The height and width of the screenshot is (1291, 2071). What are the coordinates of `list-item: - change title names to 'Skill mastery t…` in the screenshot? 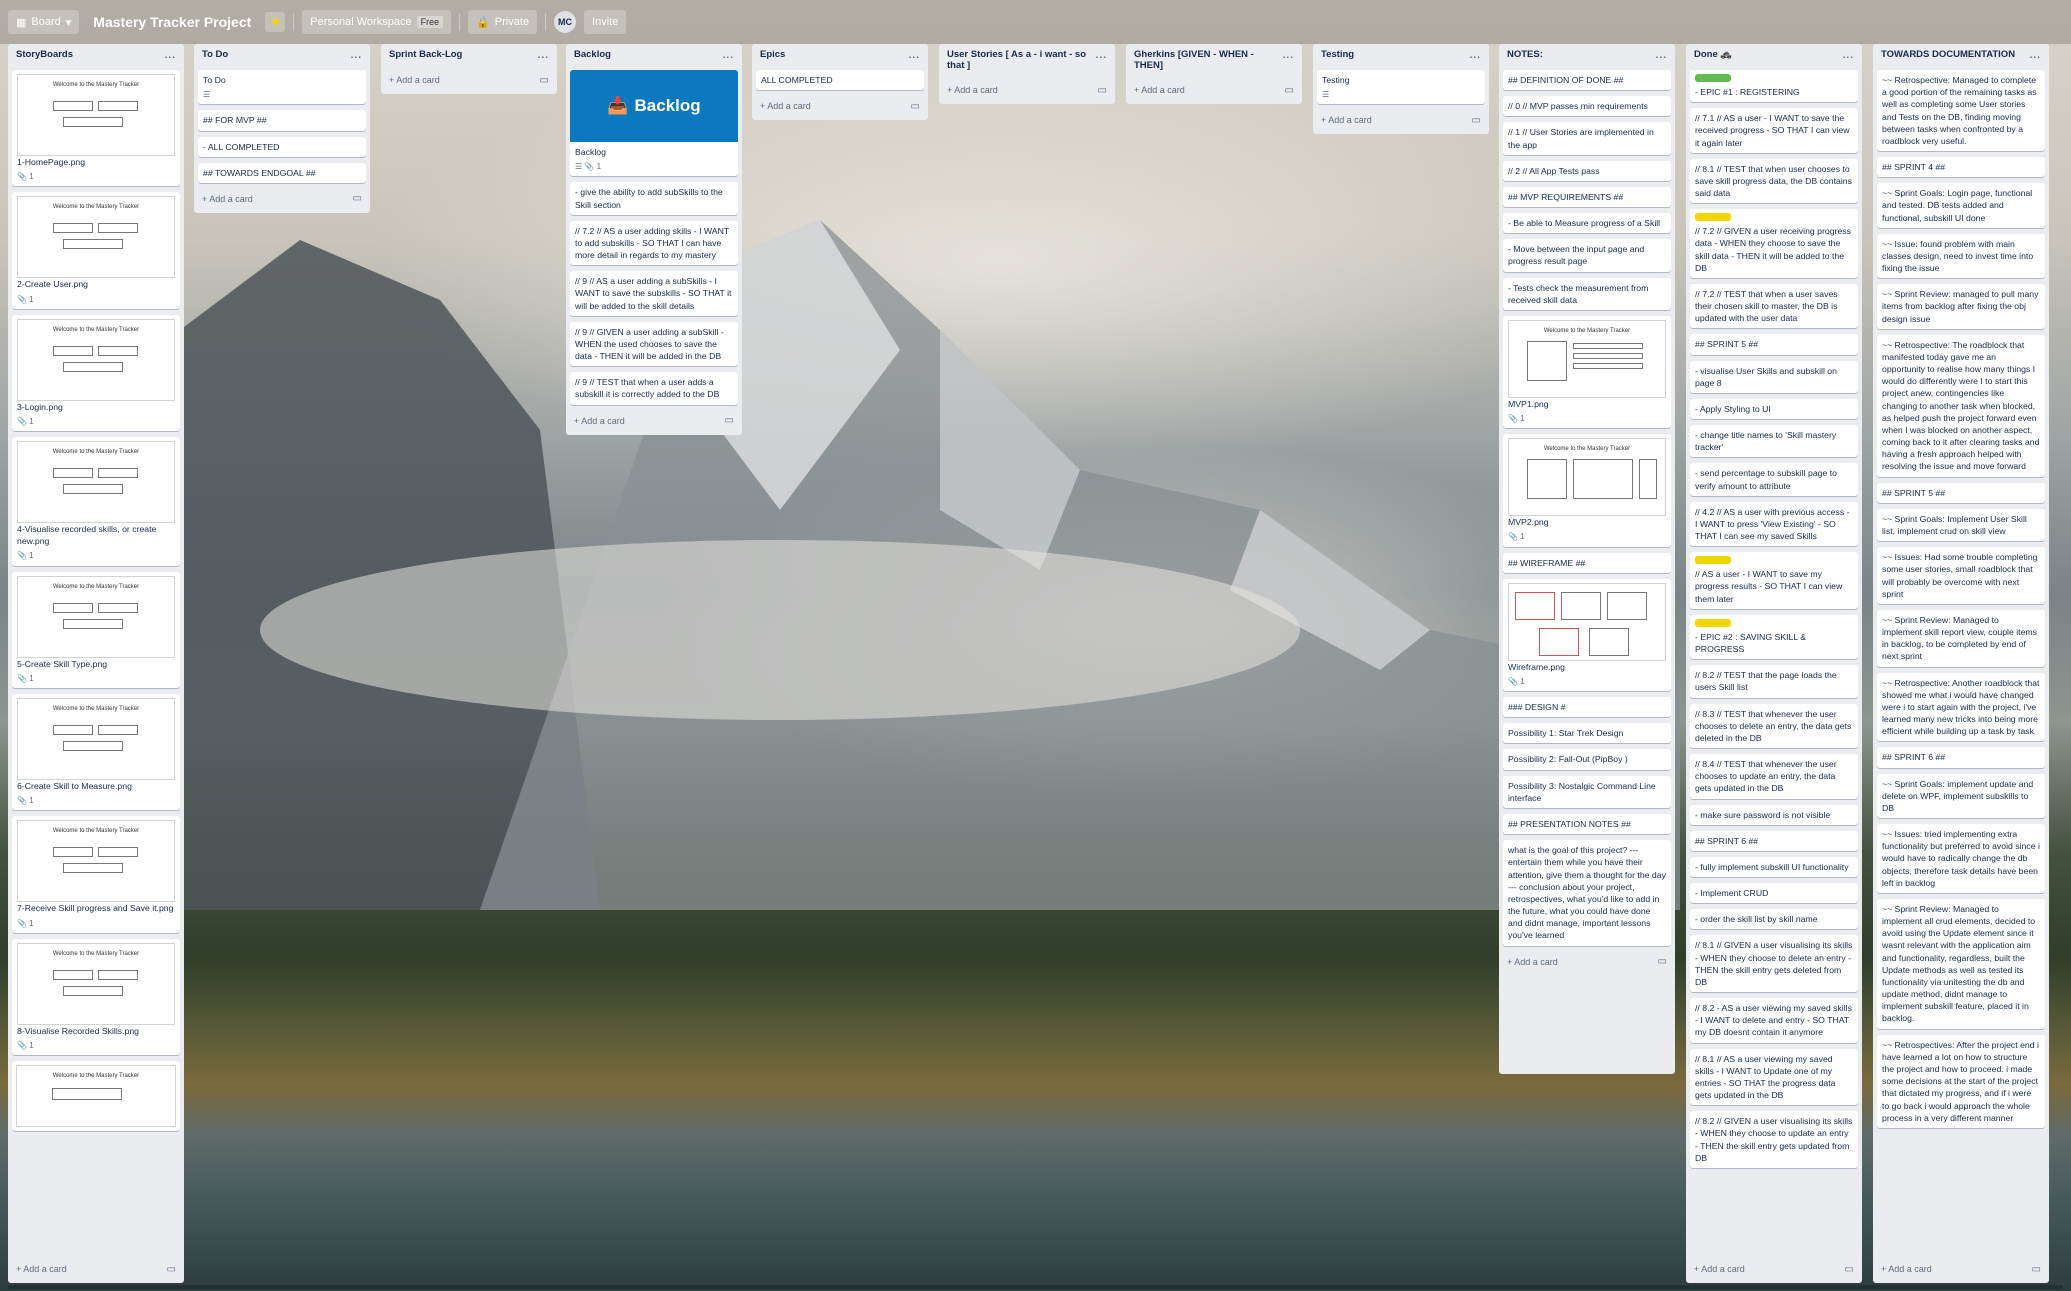 It's located at (1774, 441).